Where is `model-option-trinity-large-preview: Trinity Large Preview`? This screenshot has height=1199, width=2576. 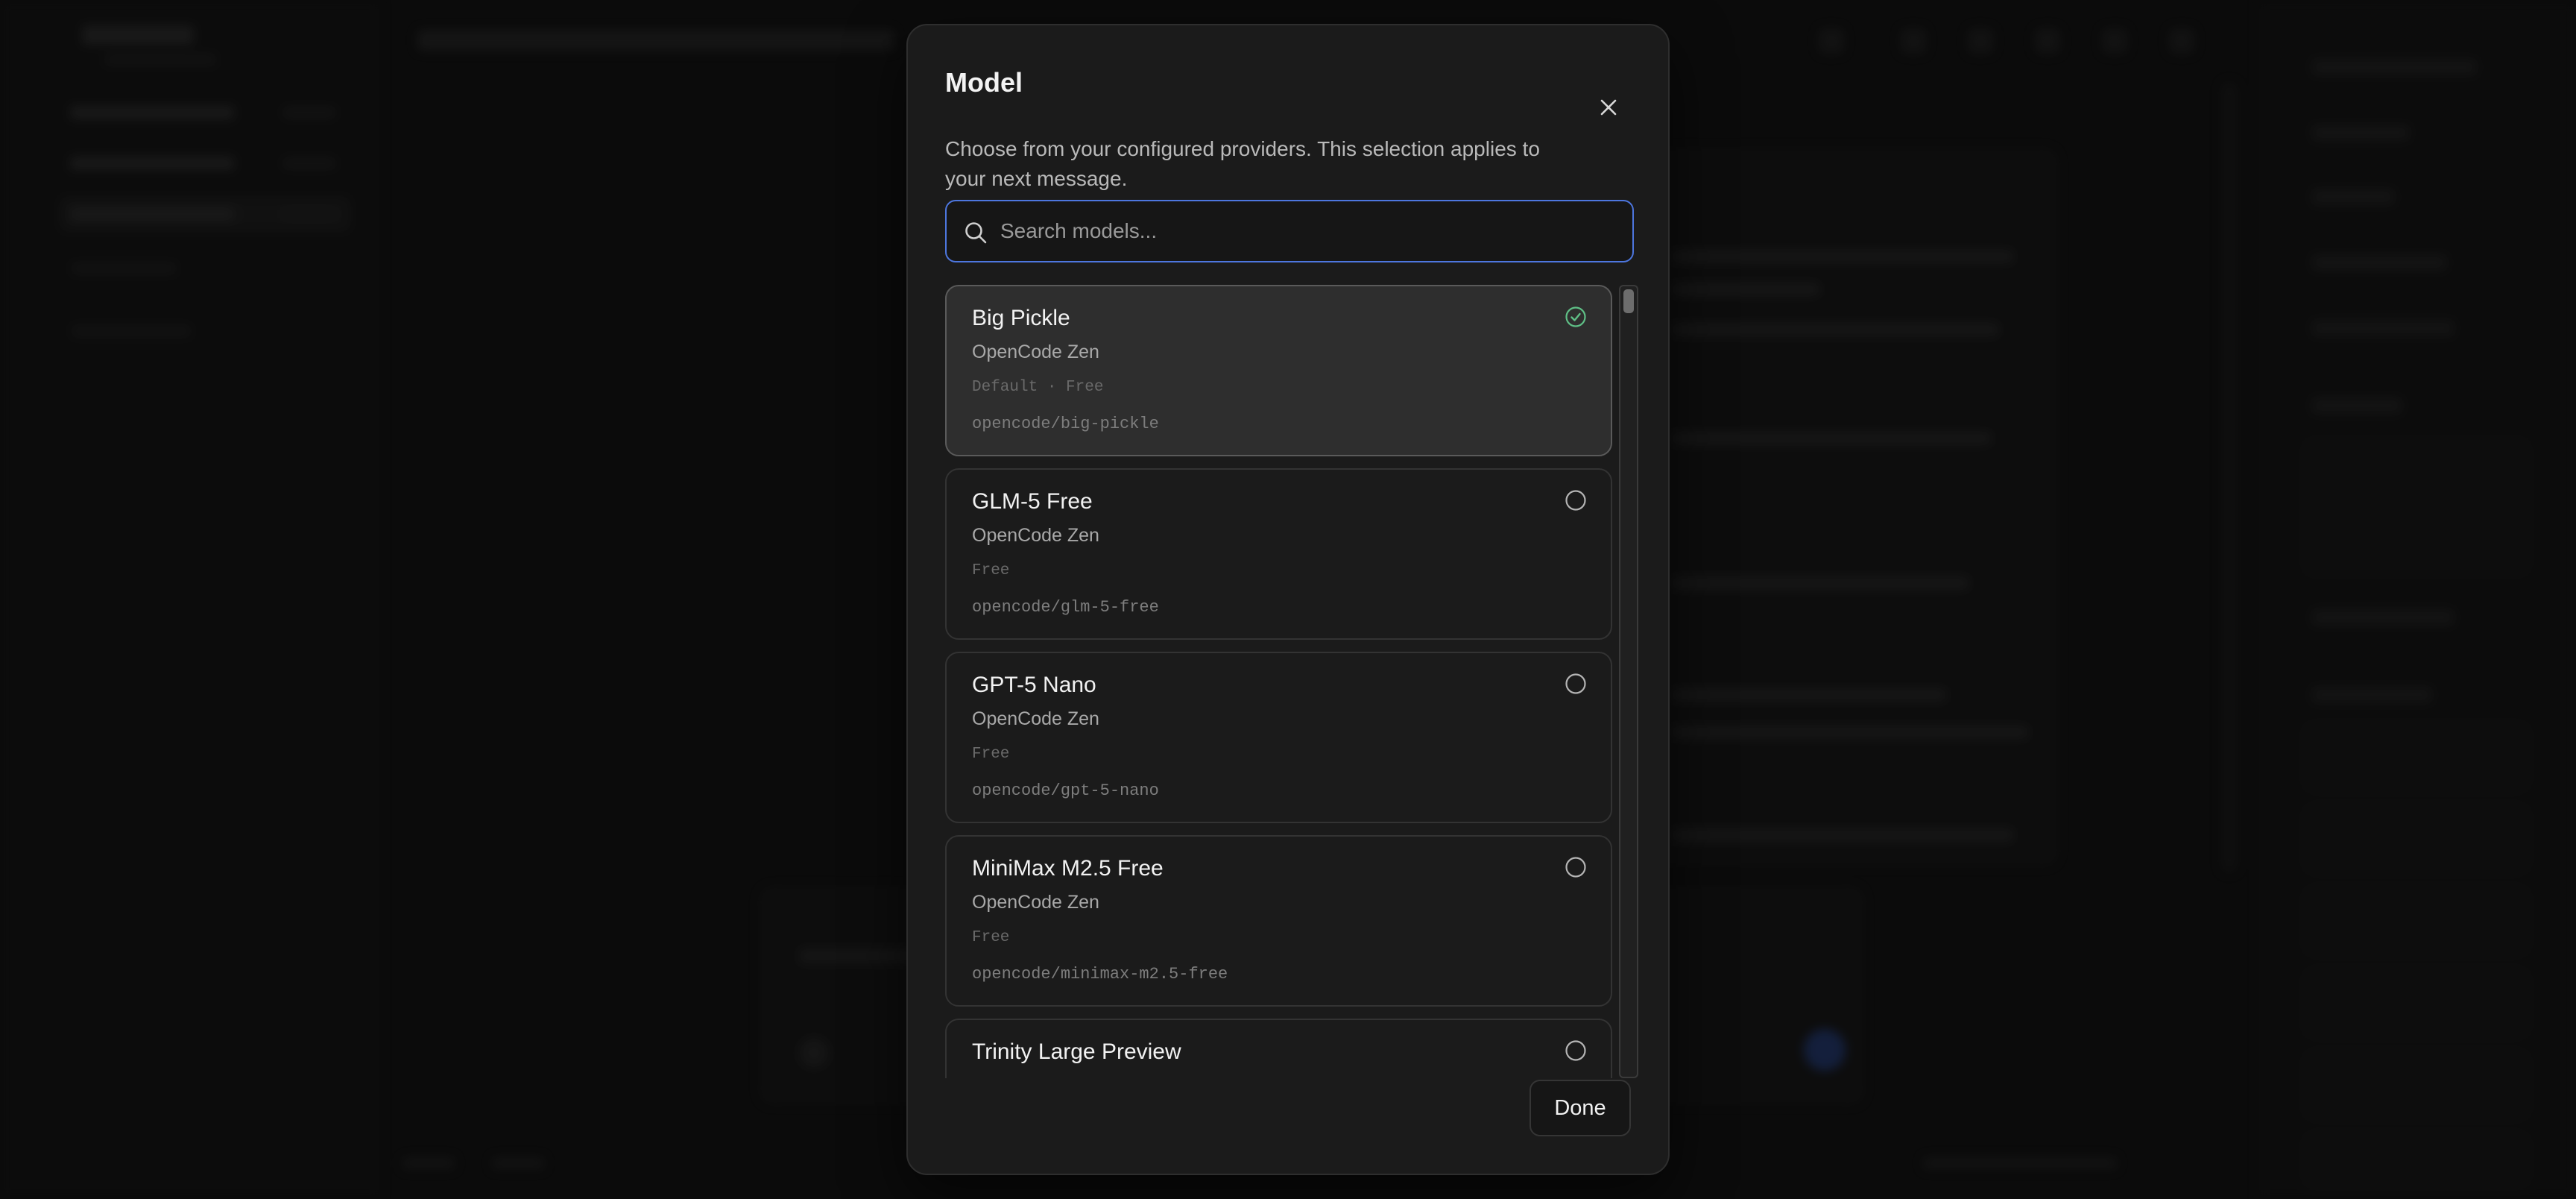
model-option-trinity-large-preview: Trinity Large Preview is located at coordinates (1278, 1048).